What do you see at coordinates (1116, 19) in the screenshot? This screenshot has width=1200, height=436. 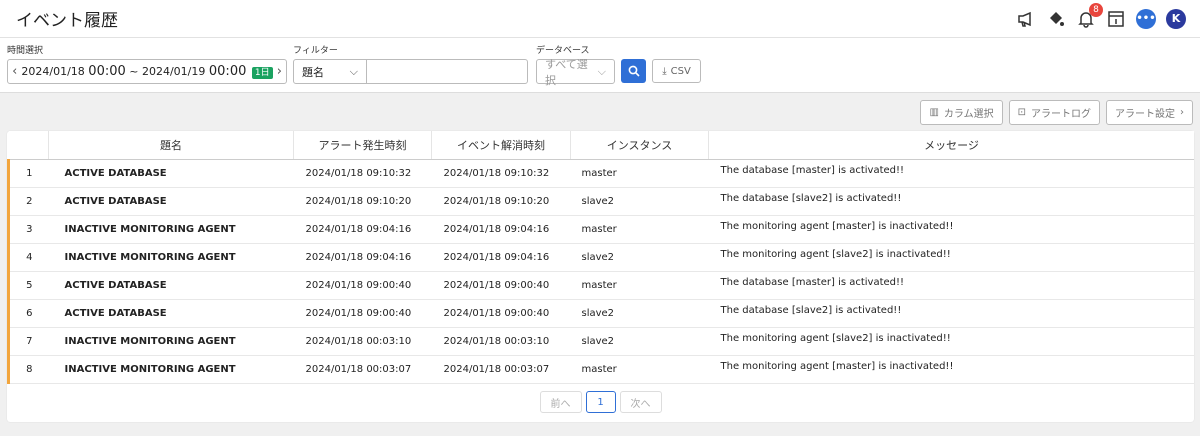 I see `info-window-icon` at bounding box center [1116, 19].